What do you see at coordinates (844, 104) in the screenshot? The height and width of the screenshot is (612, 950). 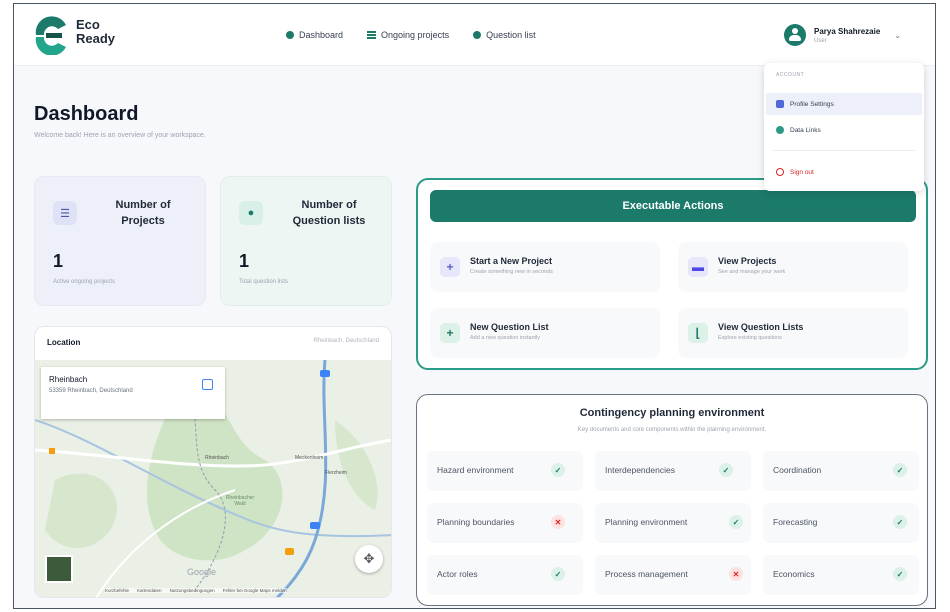 I see `menu-item-profile-settings: Profile Settings` at bounding box center [844, 104].